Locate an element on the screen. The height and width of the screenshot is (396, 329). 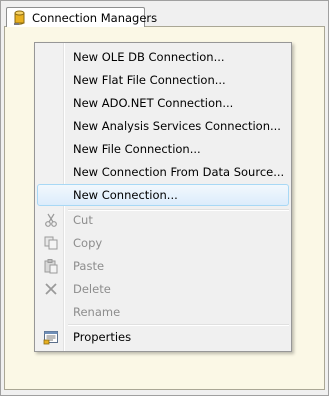
delete-icon is located at coordinates (51, 289).